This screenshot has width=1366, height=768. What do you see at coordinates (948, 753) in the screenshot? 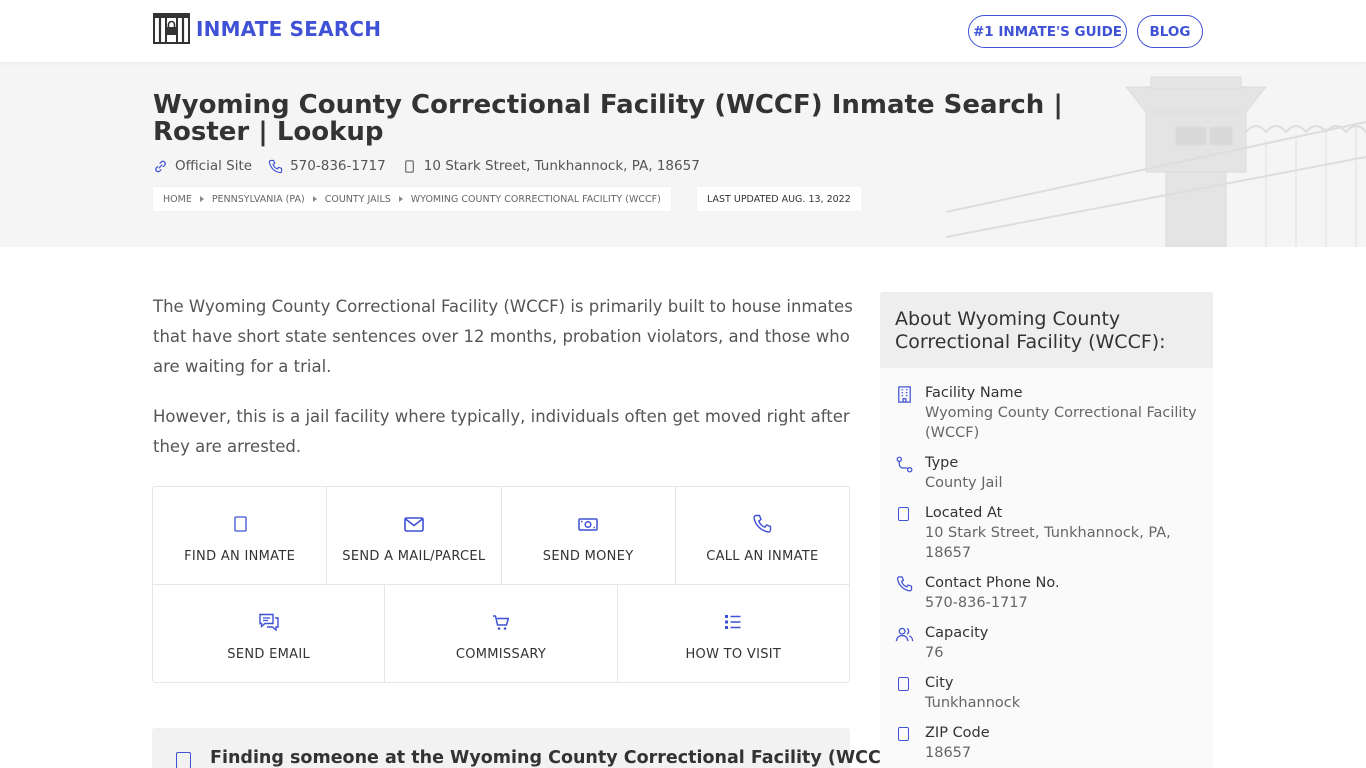
I see `fact-value: 18657` at bounding box center [948, 753].